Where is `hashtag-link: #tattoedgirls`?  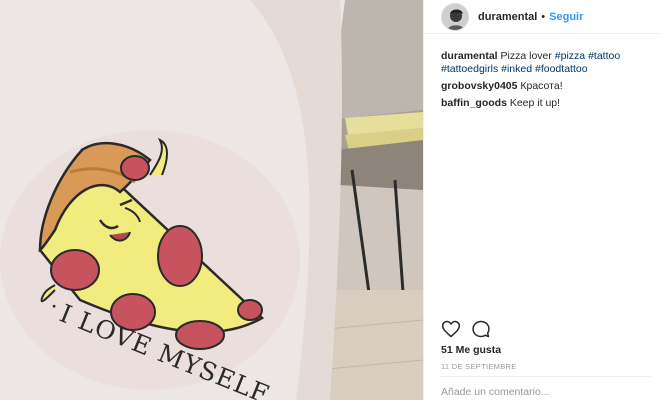
hashtag-link: #tattoedgirls is located at coordinates (469, 69).